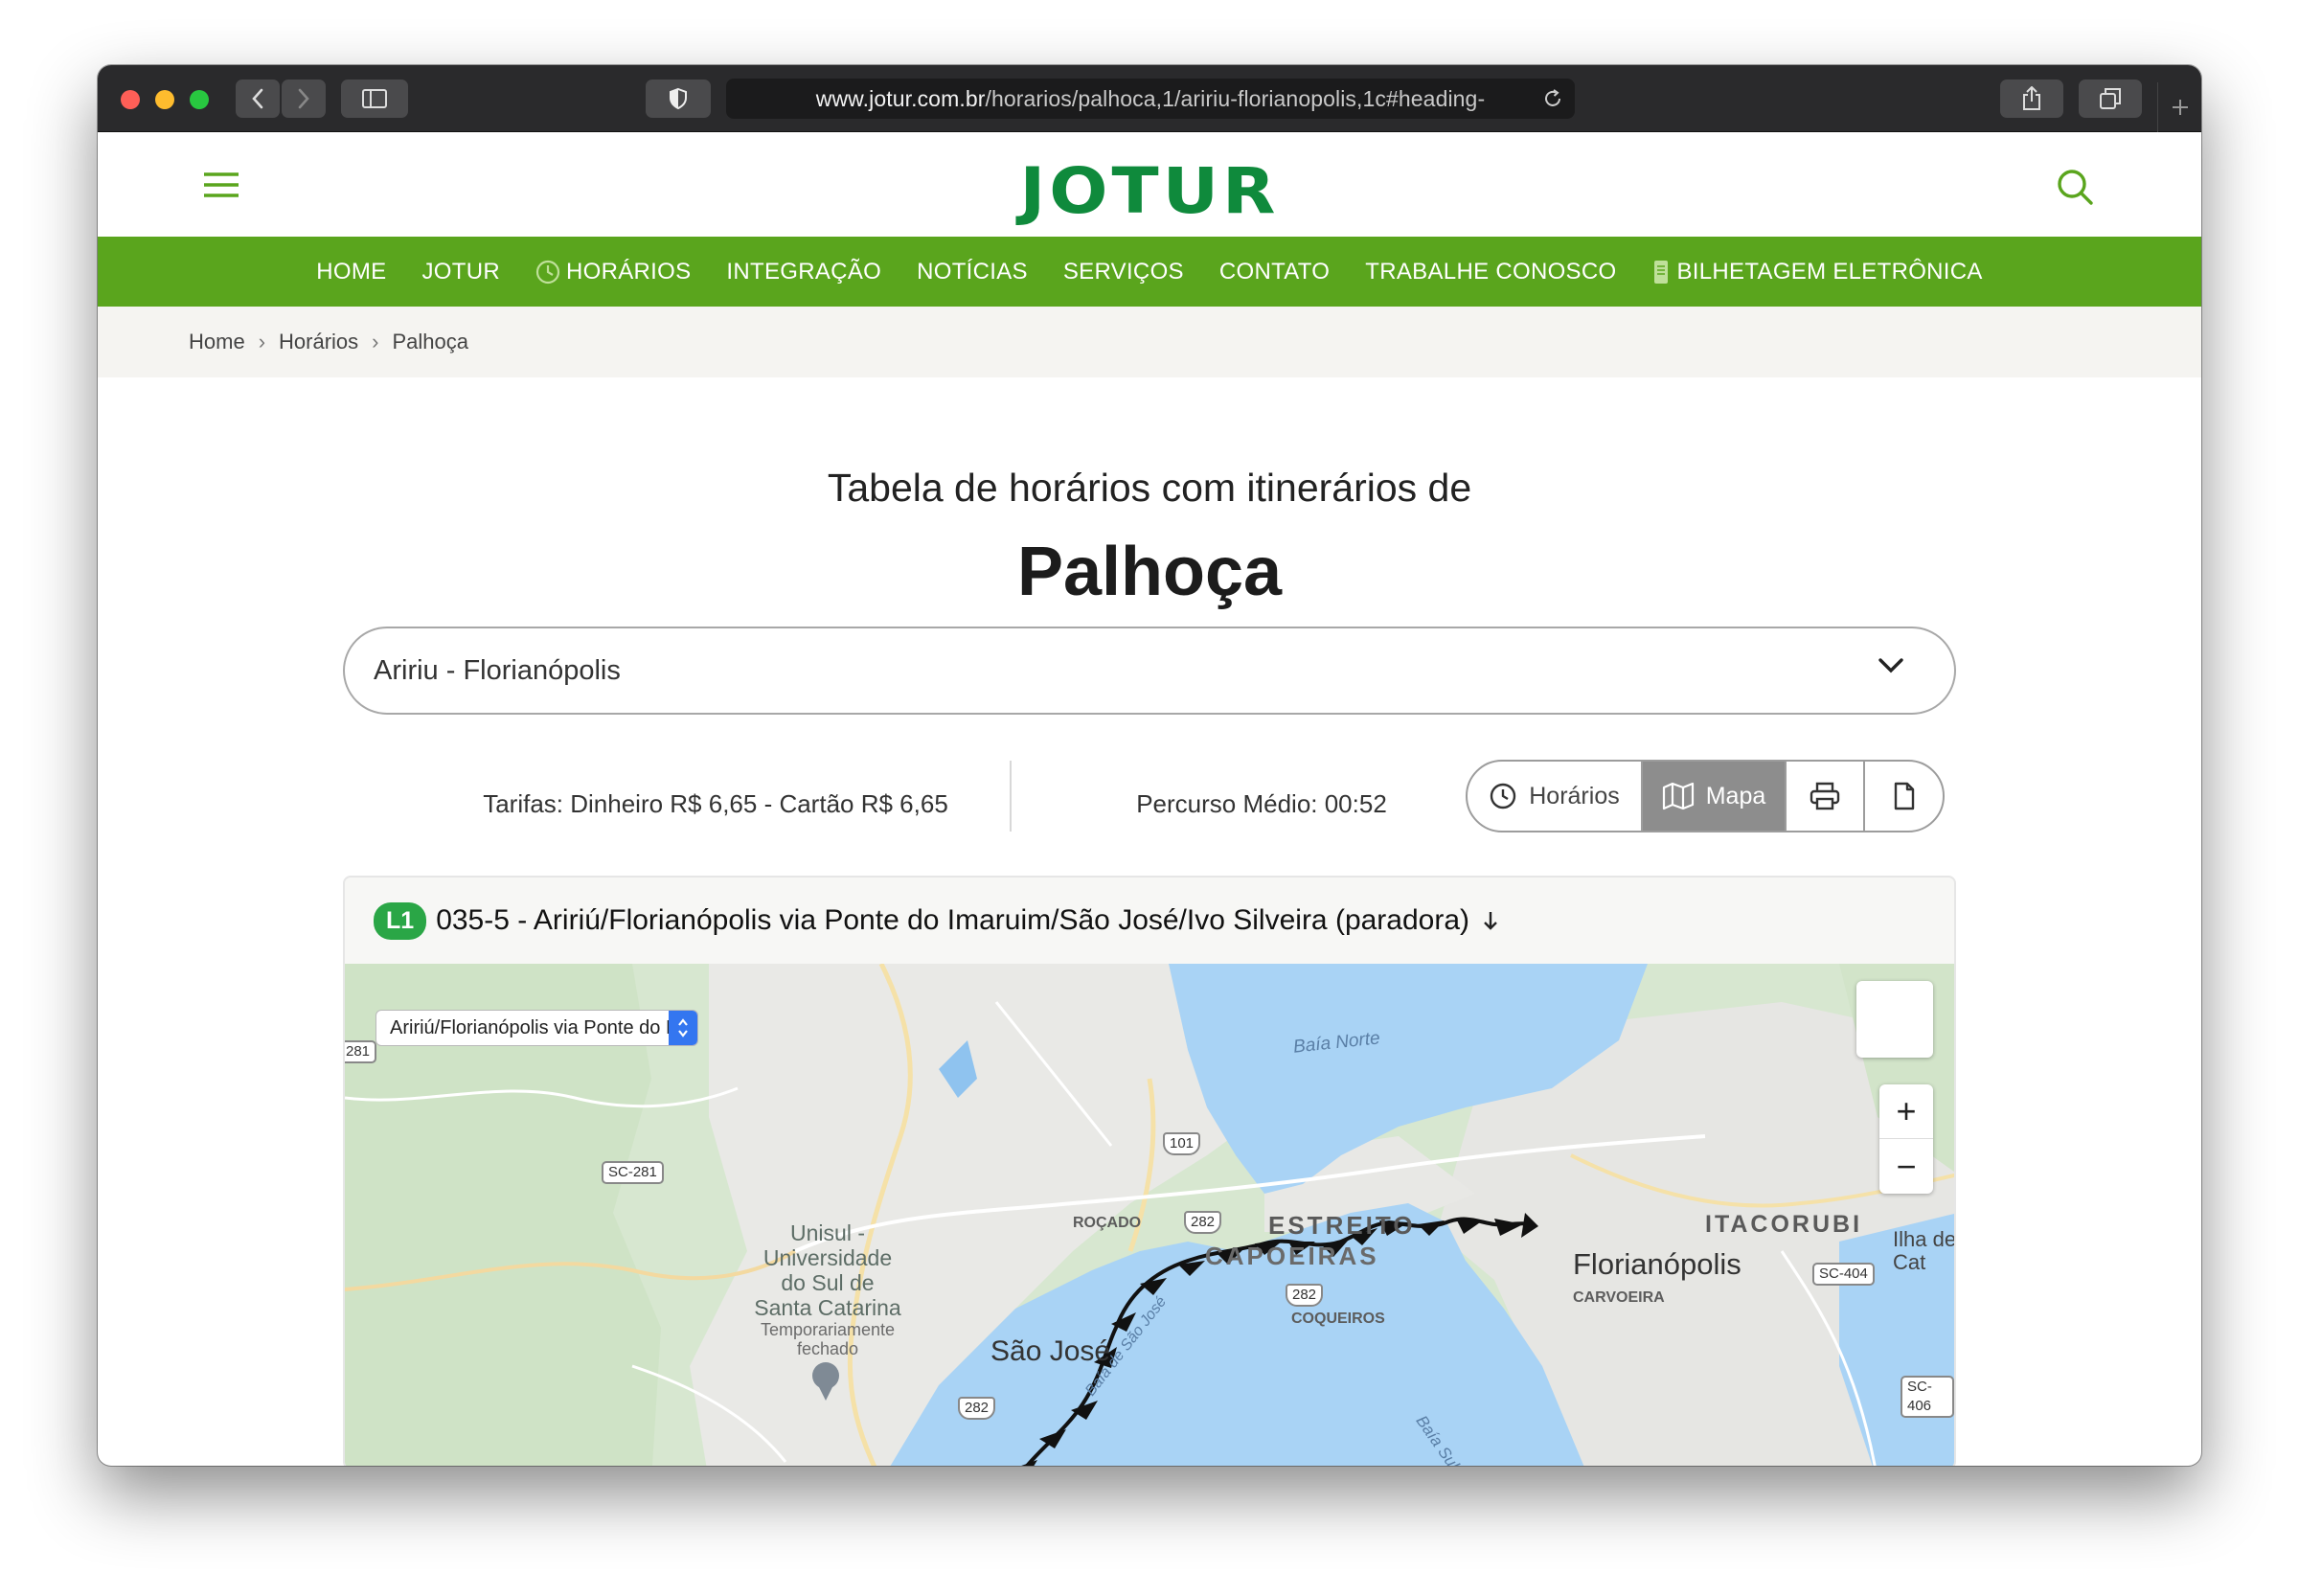  Describe the element at coordinates (1843, 1274) in the screenshot. I see `road-shield-sc404: SC-404` at that location.